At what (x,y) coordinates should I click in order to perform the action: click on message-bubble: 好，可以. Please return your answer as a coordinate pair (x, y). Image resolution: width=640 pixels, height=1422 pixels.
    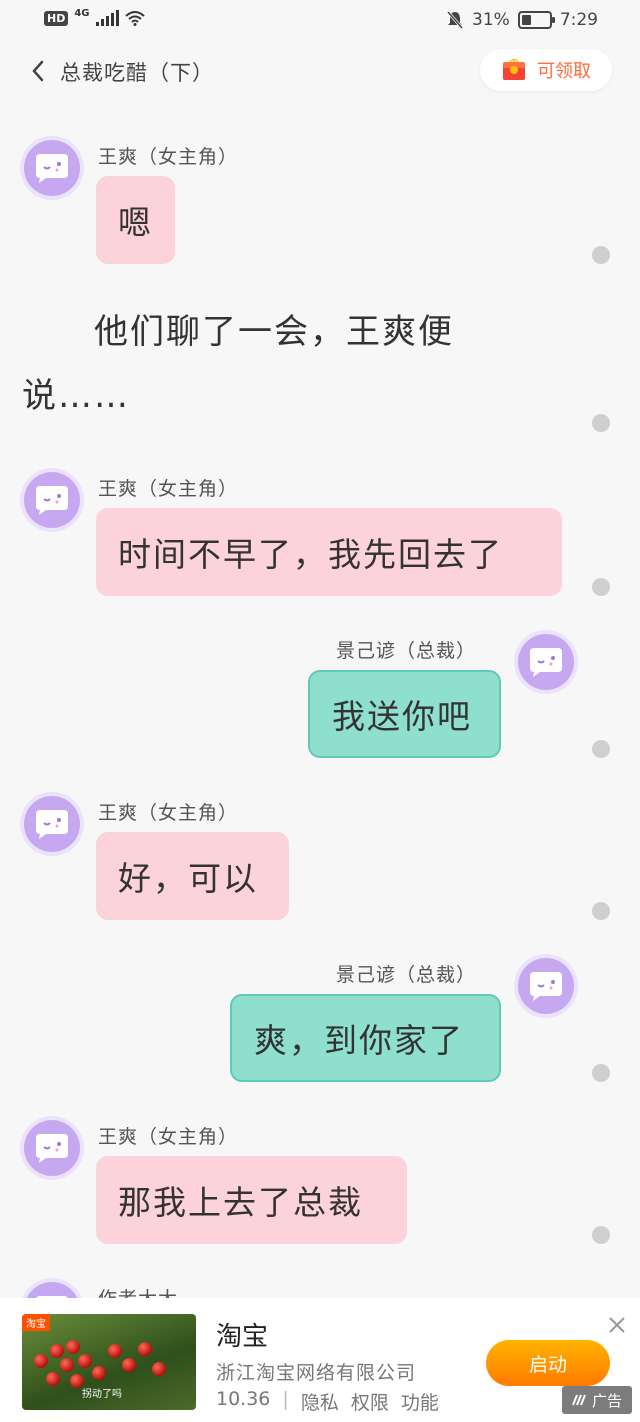
    Looking at the image, I should click on (192, 876).